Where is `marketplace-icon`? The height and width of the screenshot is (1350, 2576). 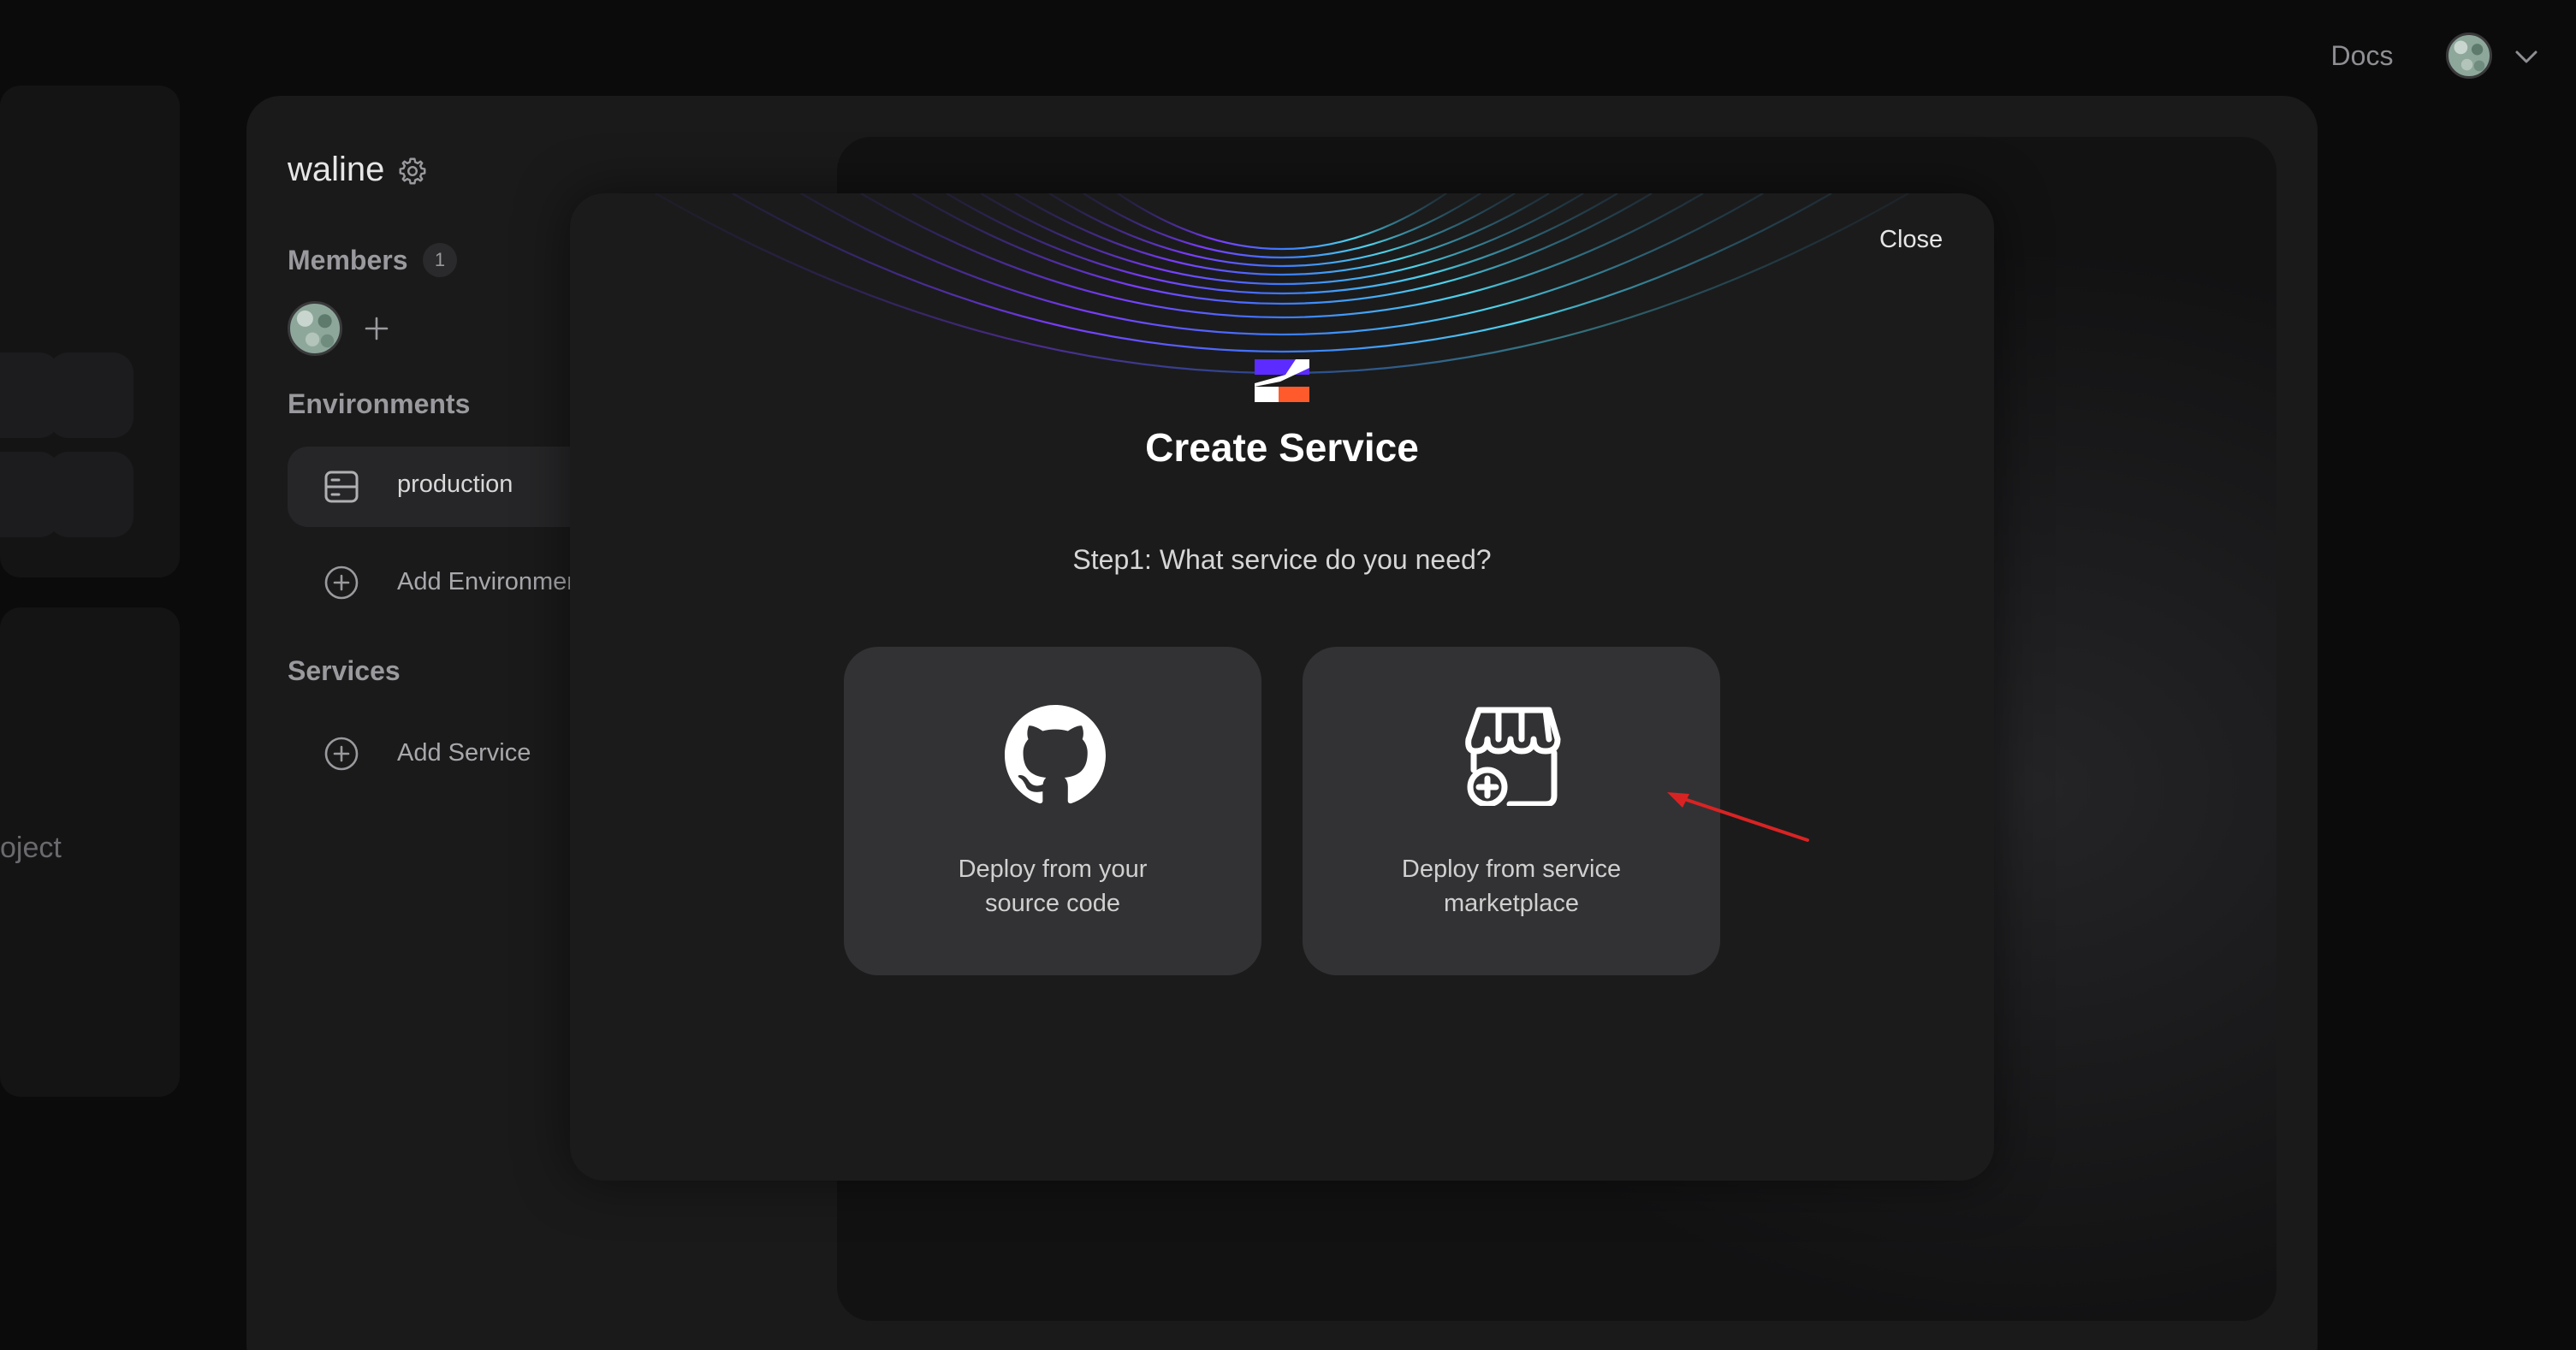
marketplace-icon is located at coordinates (1513, 756).